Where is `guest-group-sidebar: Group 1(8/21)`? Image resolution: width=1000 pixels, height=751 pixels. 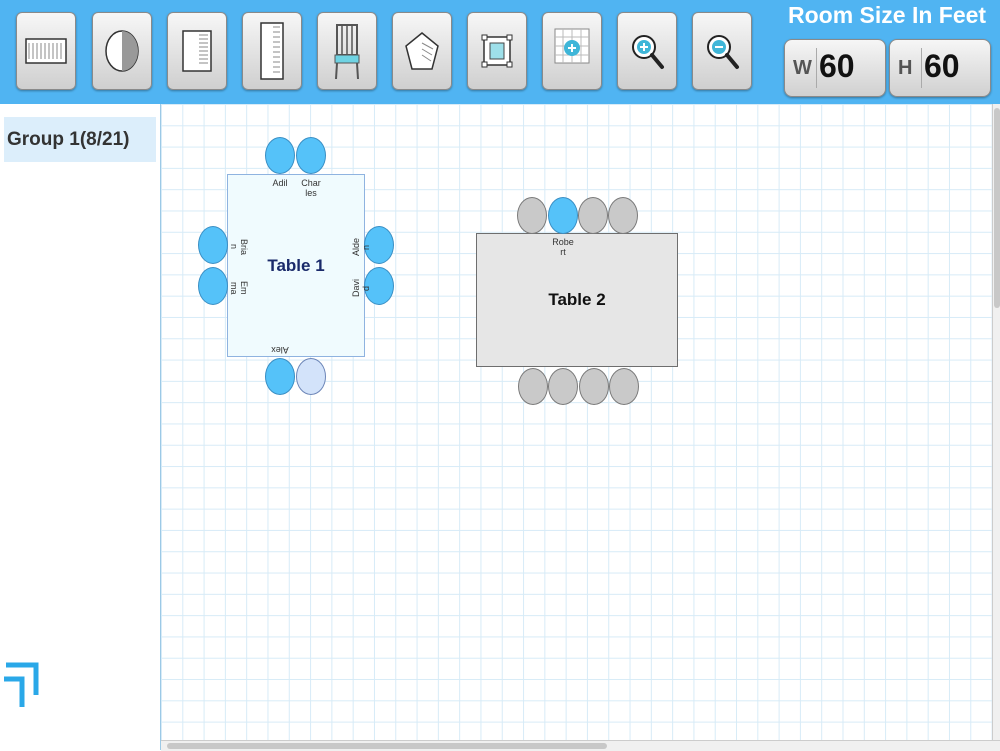 guest-group-sidebar: Group 1(8/21) is located at coordinates (80, 427).